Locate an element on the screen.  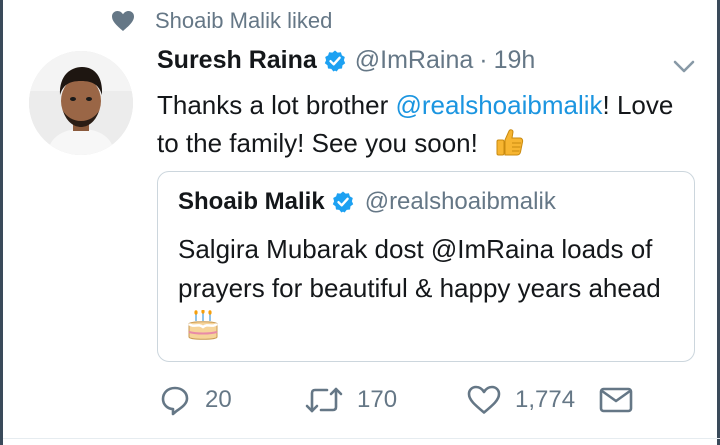
chevron-down-icon is located at coordinates (684, 67).